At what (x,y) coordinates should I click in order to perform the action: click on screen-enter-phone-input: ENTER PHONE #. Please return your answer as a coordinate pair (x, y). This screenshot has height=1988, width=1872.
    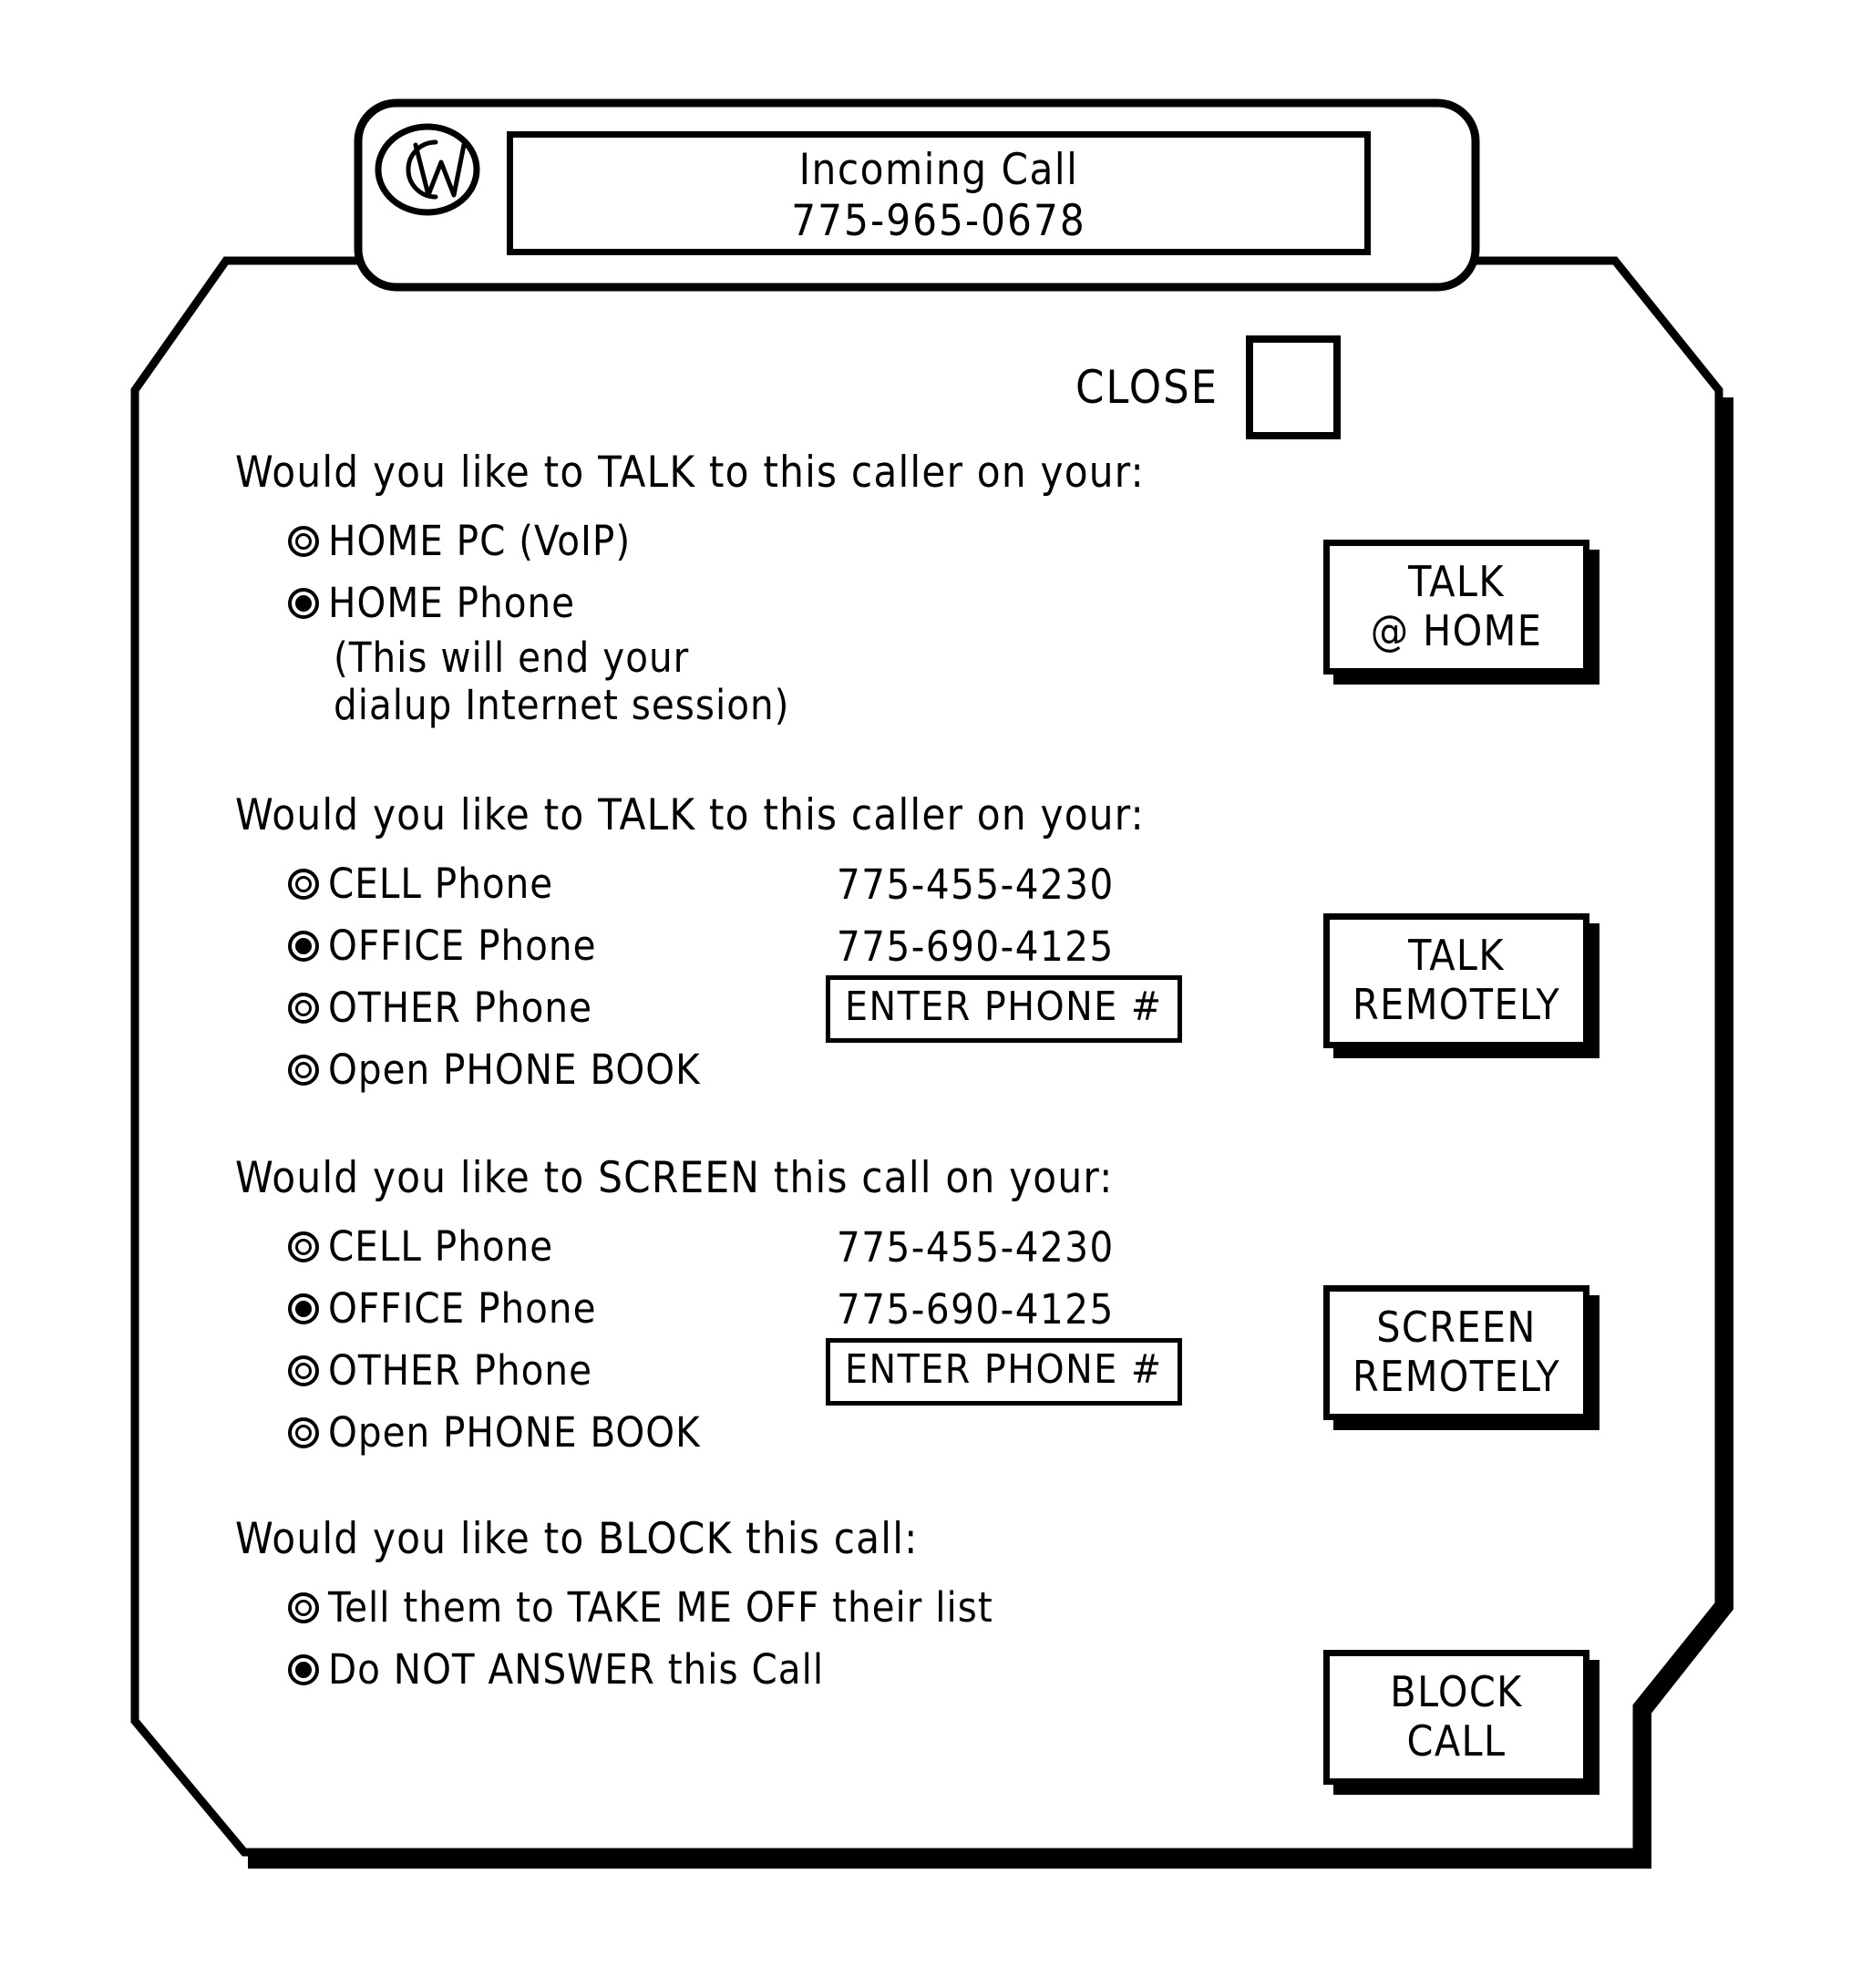
    Looking at the image, I should click on (1004, 1372).